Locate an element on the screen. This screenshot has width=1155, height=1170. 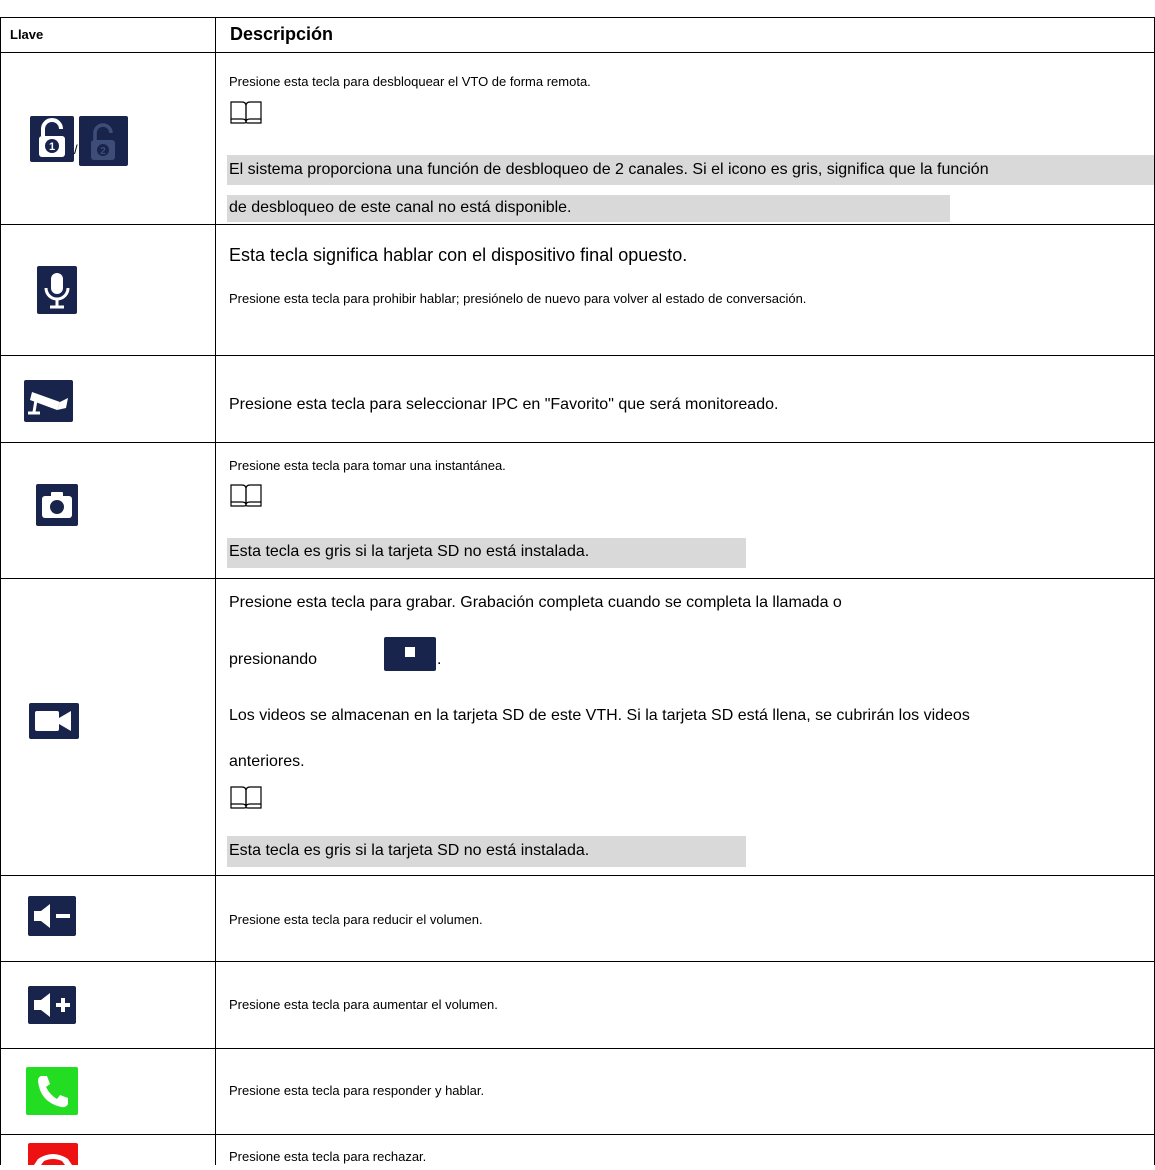
volume-down-icon is located at coordinates (52, 916).